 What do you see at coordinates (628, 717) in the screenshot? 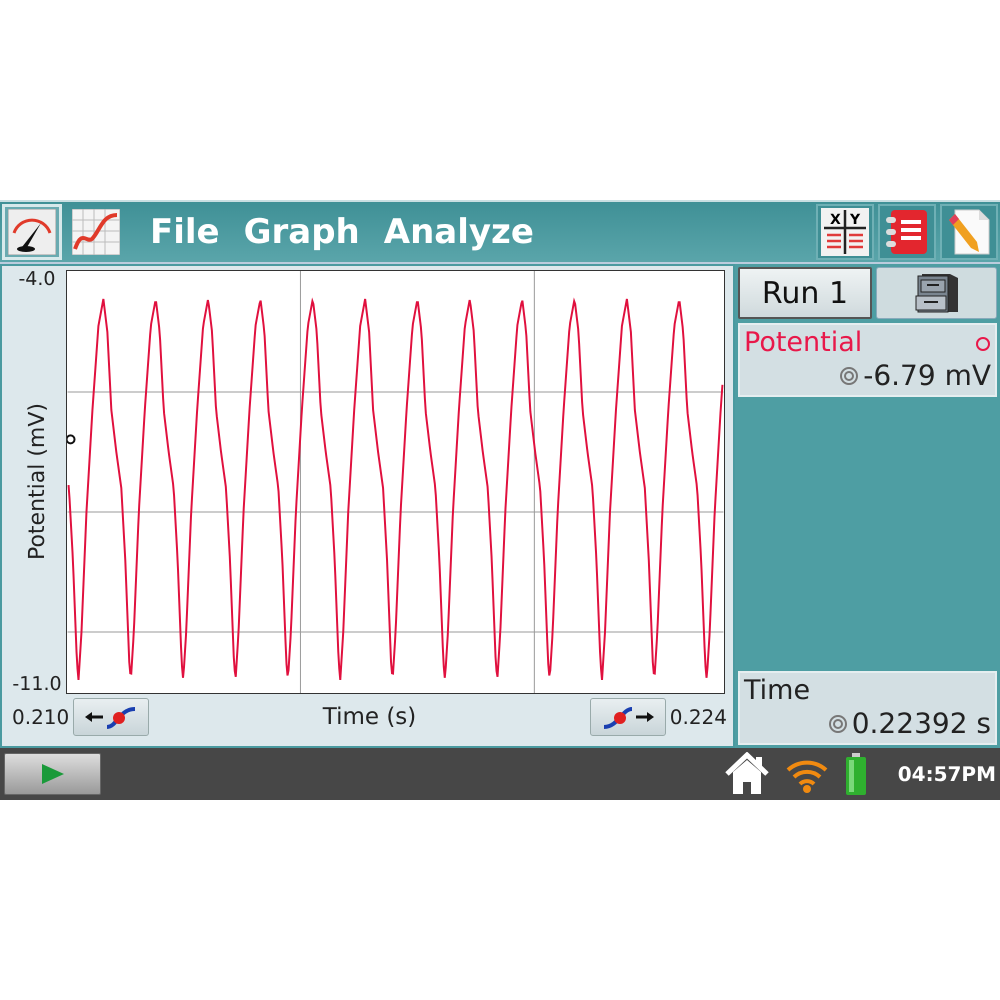
I see `pan-right-button` at bounding box center [628, 717].